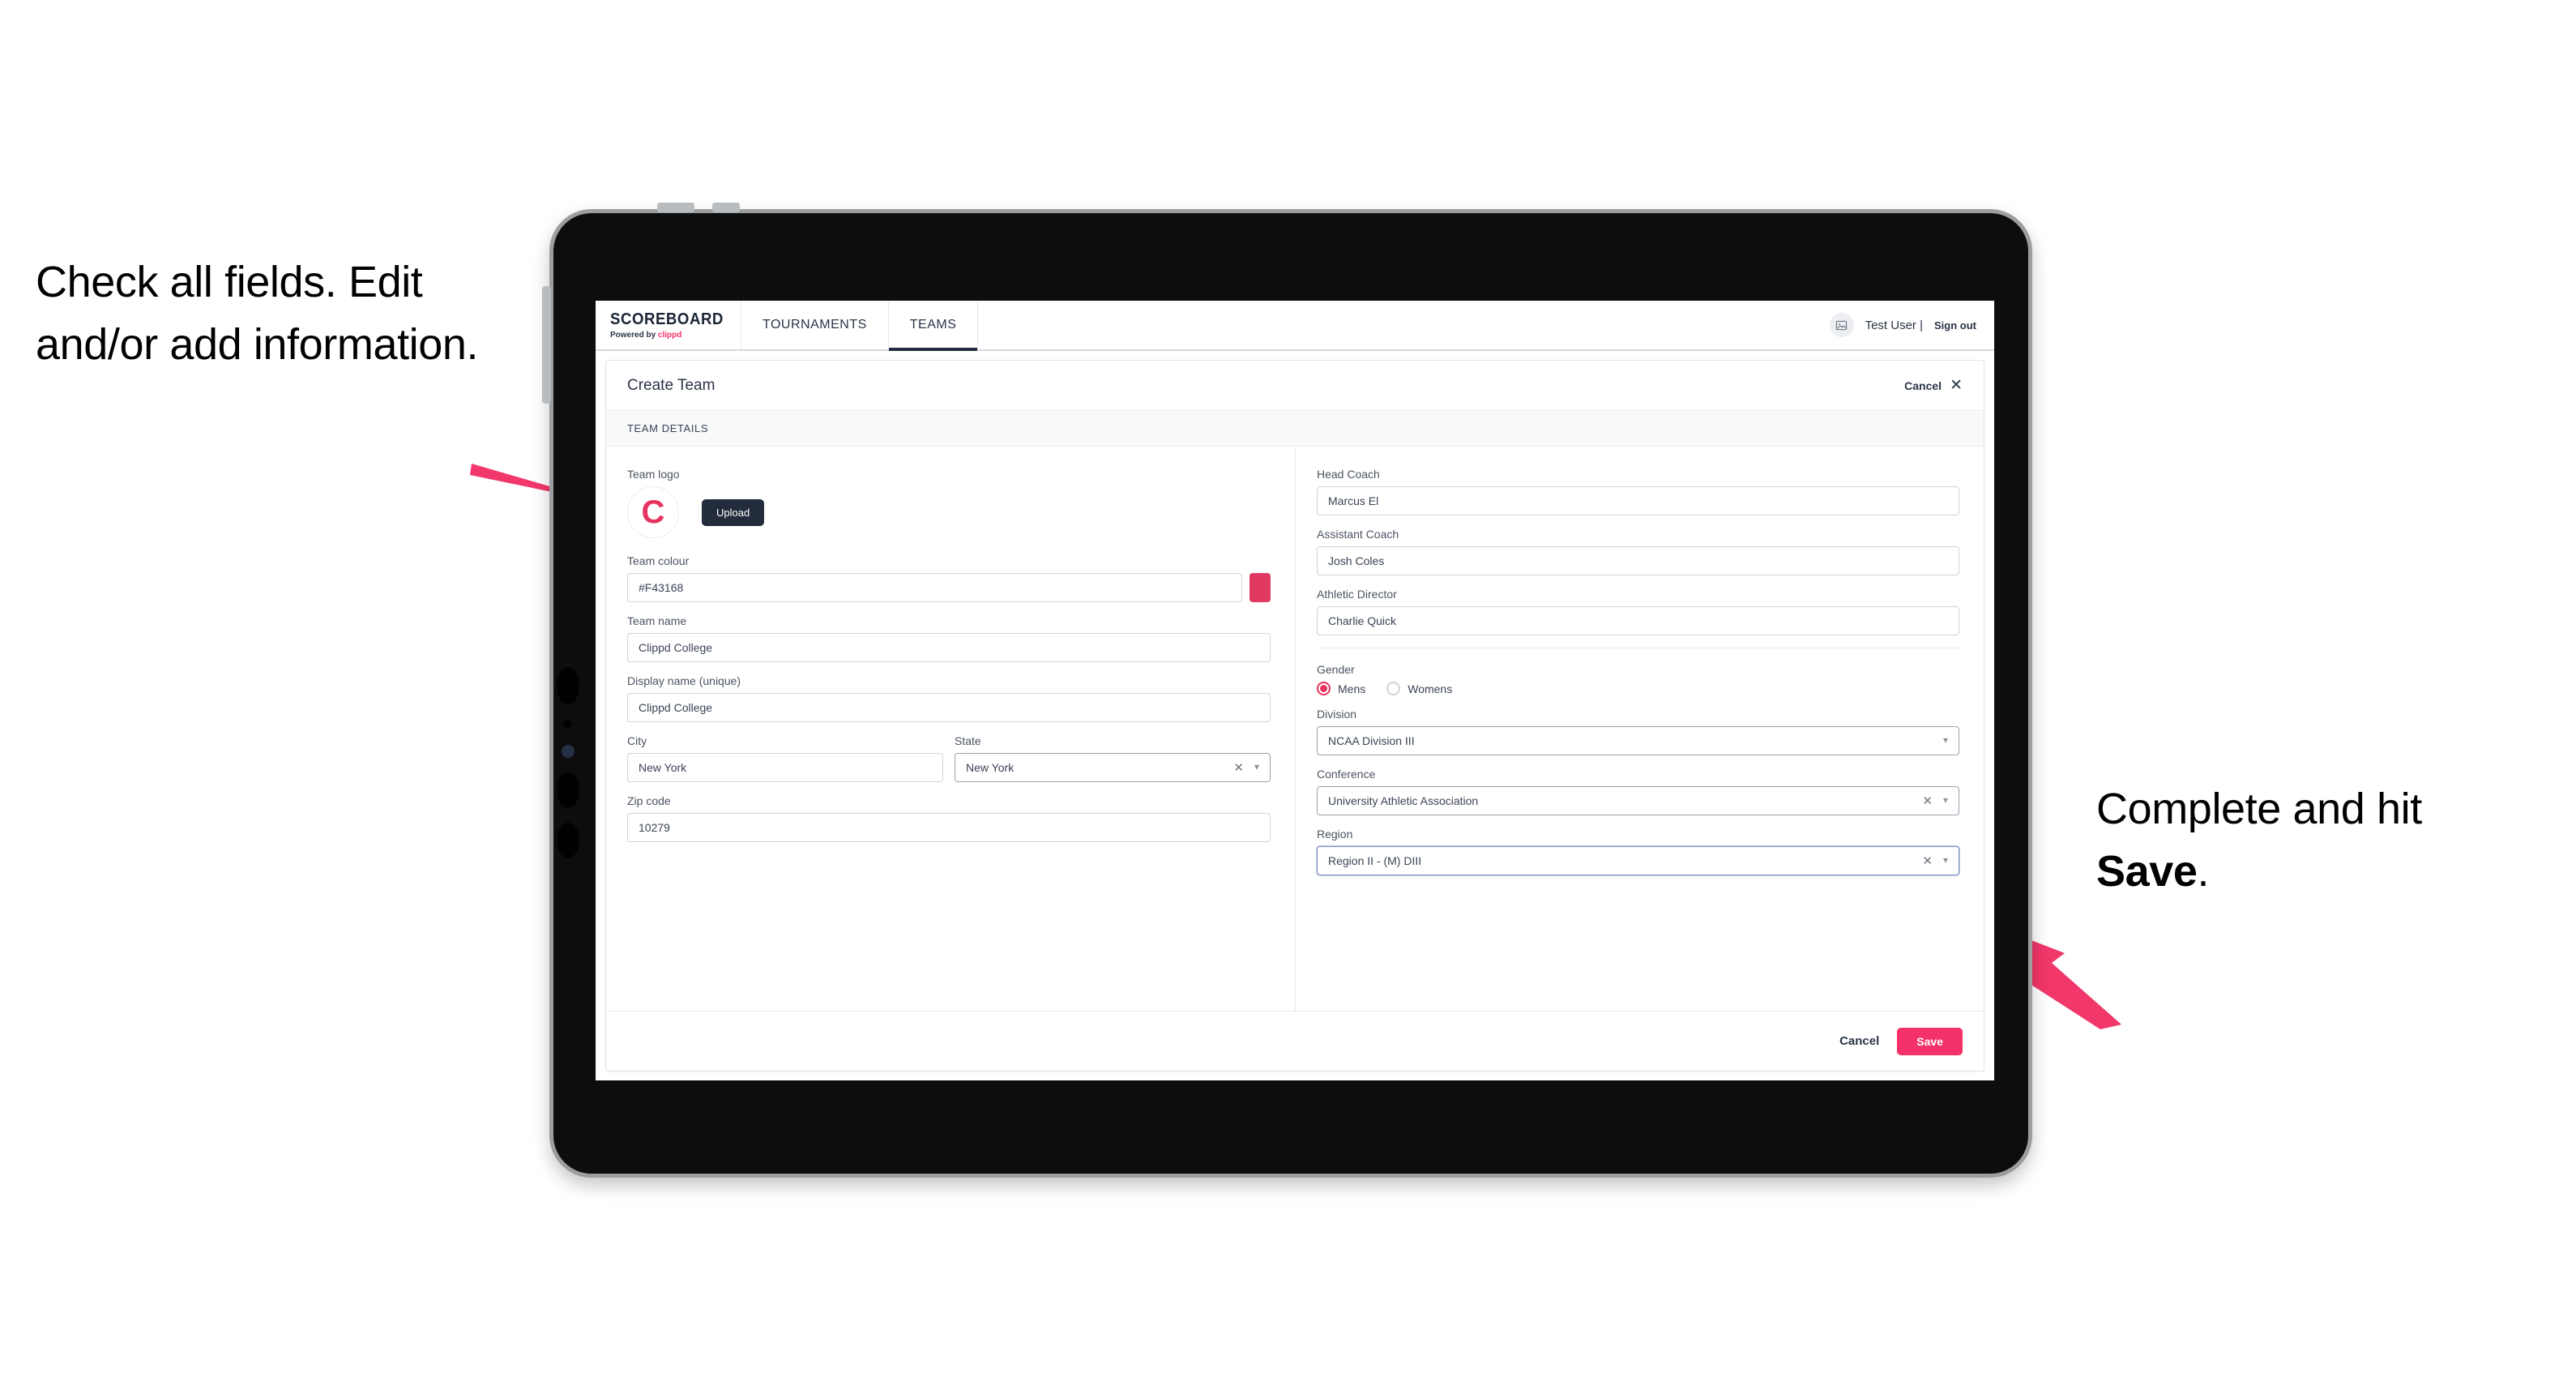  Describe the element at coordinates (1638, 740) in the screenshot. I see `division-select: NCAA Division III ▾` at that location.